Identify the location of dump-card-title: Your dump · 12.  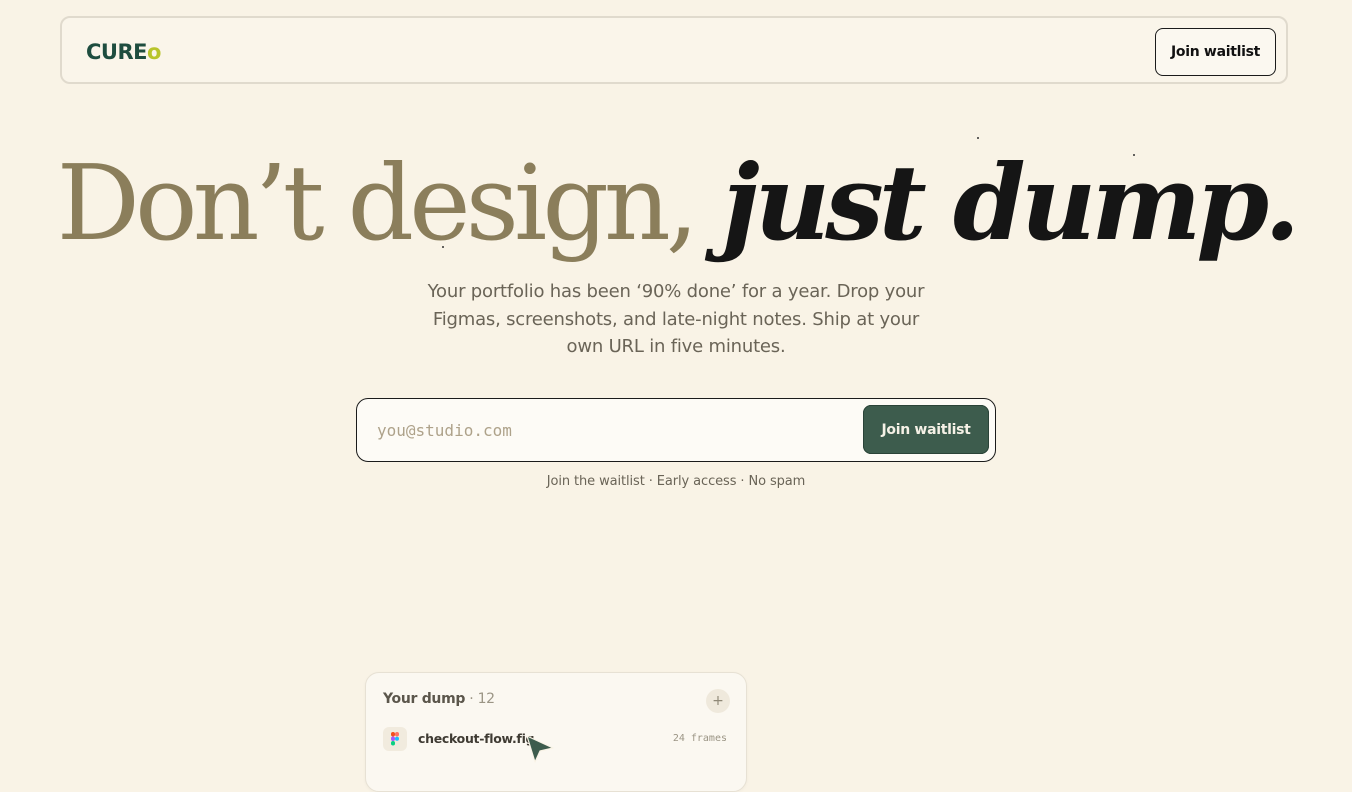
(439, 699).